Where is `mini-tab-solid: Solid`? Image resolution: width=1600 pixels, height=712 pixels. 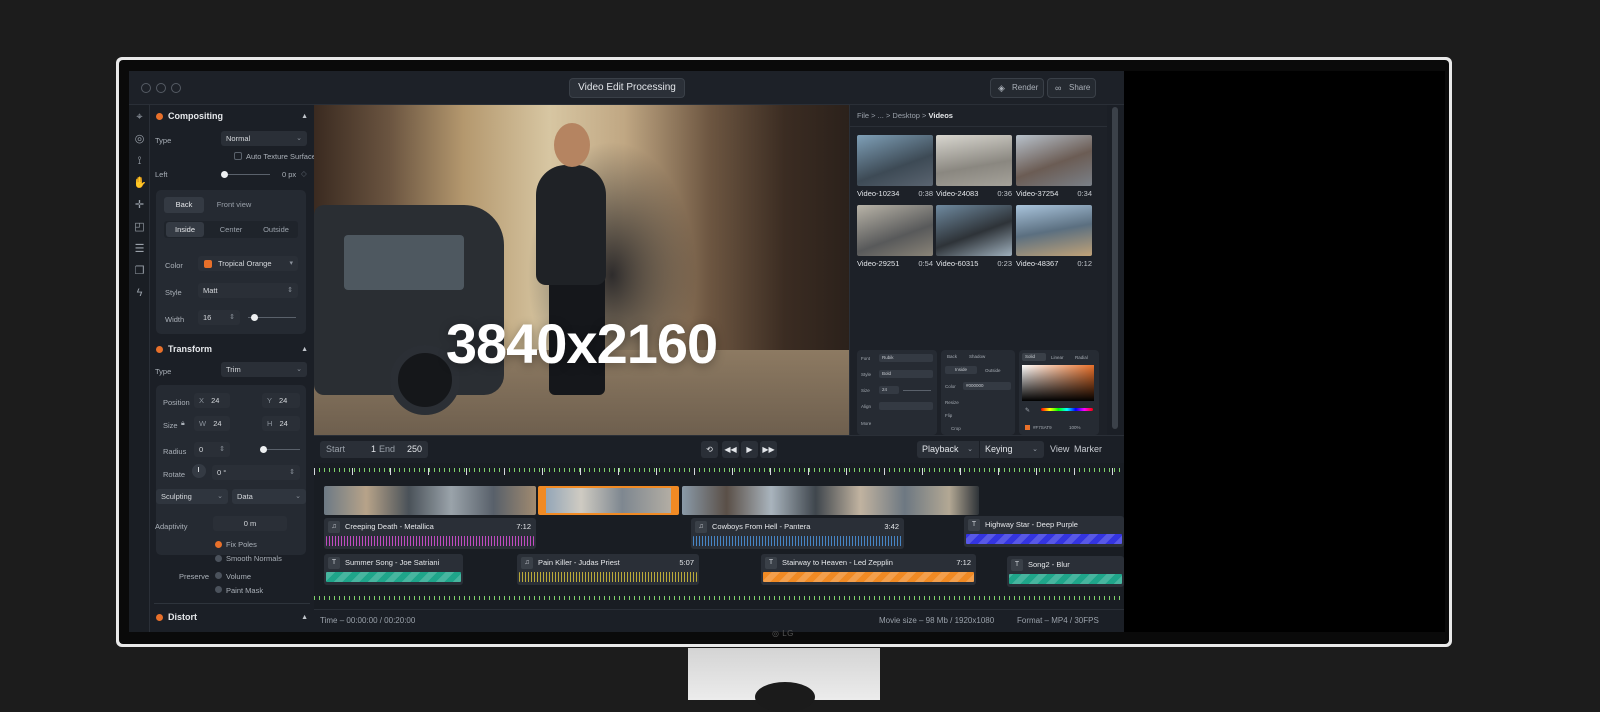 mini-tab-solid: Solid is located at coordinates (1034, 357).